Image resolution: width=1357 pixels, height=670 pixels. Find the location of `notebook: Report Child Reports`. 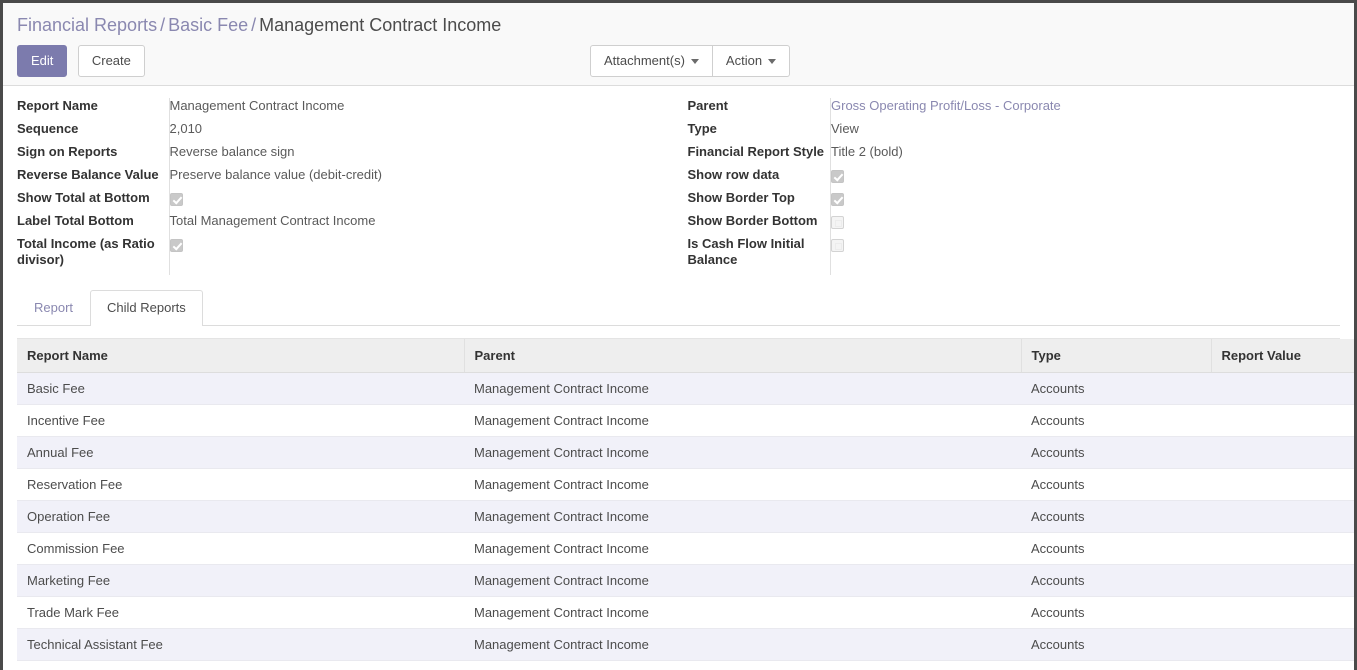

notebook: Report Child Reports is located at coordinates (678, 307).